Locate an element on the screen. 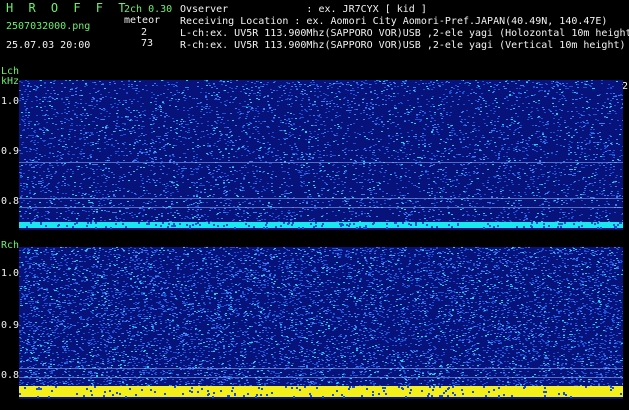 This screenshot has height=410, width=629. datetime-text: 25.07.03 20:00 is located at coordinates (48, 45).